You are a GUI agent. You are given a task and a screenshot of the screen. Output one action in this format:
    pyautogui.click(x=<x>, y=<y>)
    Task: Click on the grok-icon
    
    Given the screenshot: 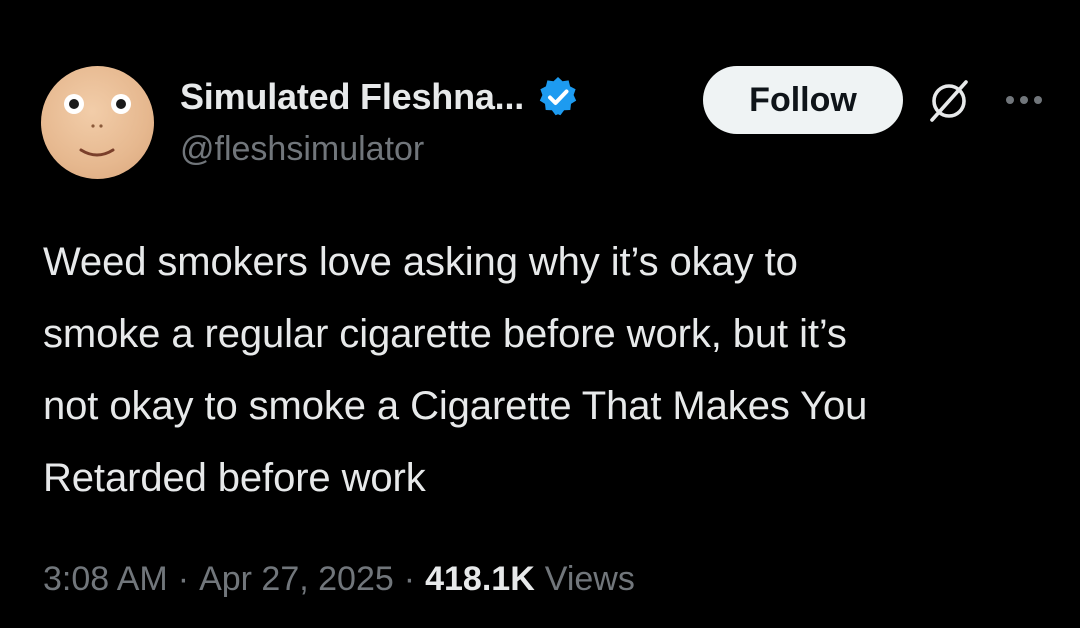 What is the action you would take?
    pyautogui.click(x=949, y=101)
    